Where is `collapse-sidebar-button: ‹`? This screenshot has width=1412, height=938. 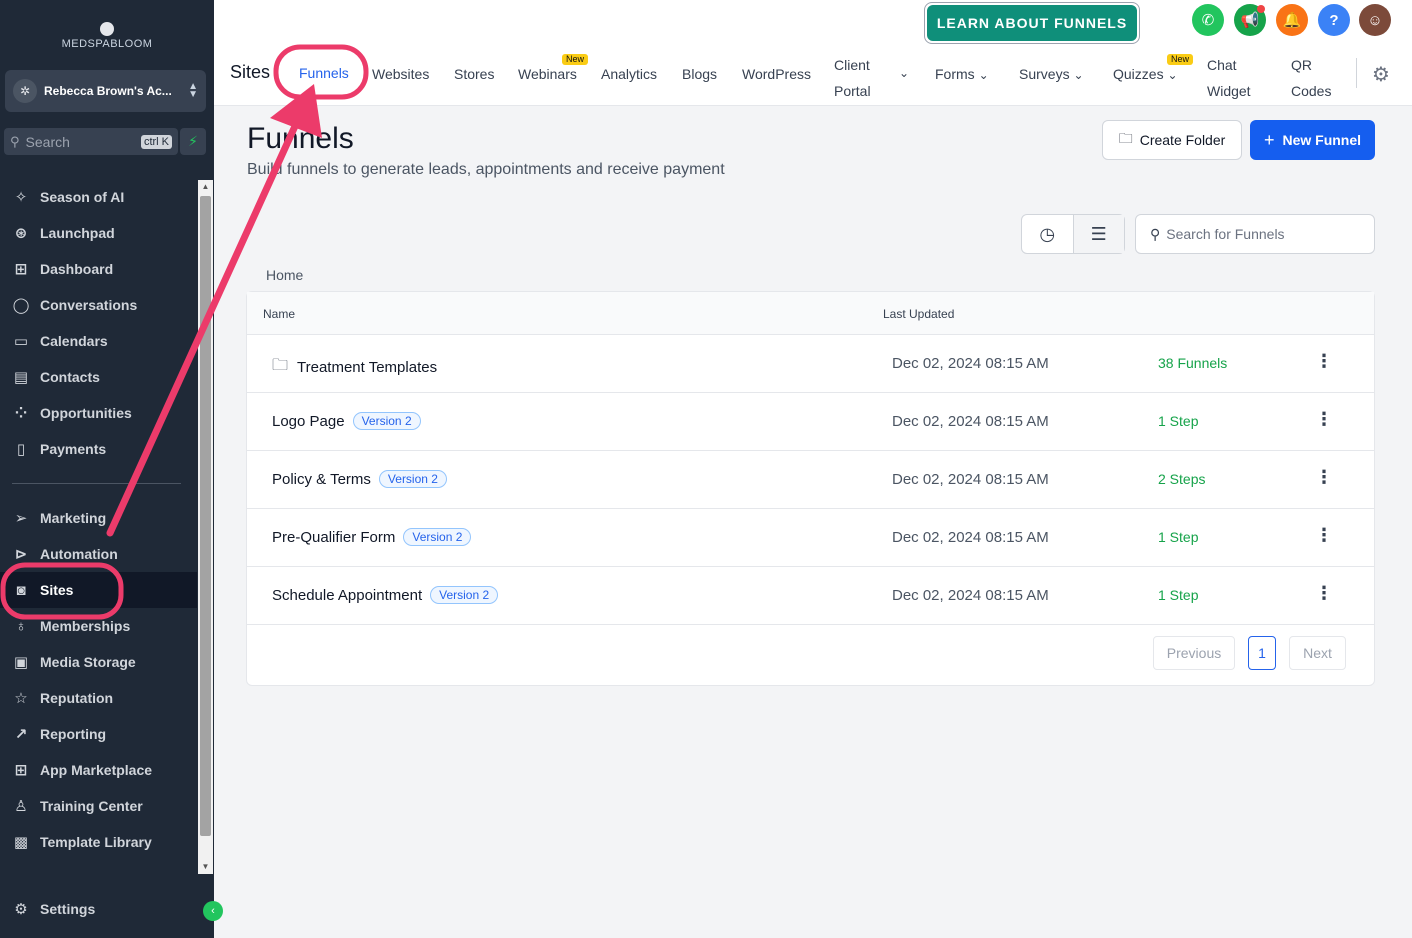 collapse-sidebar-button: ‹ is located at coordinates (213, 911).